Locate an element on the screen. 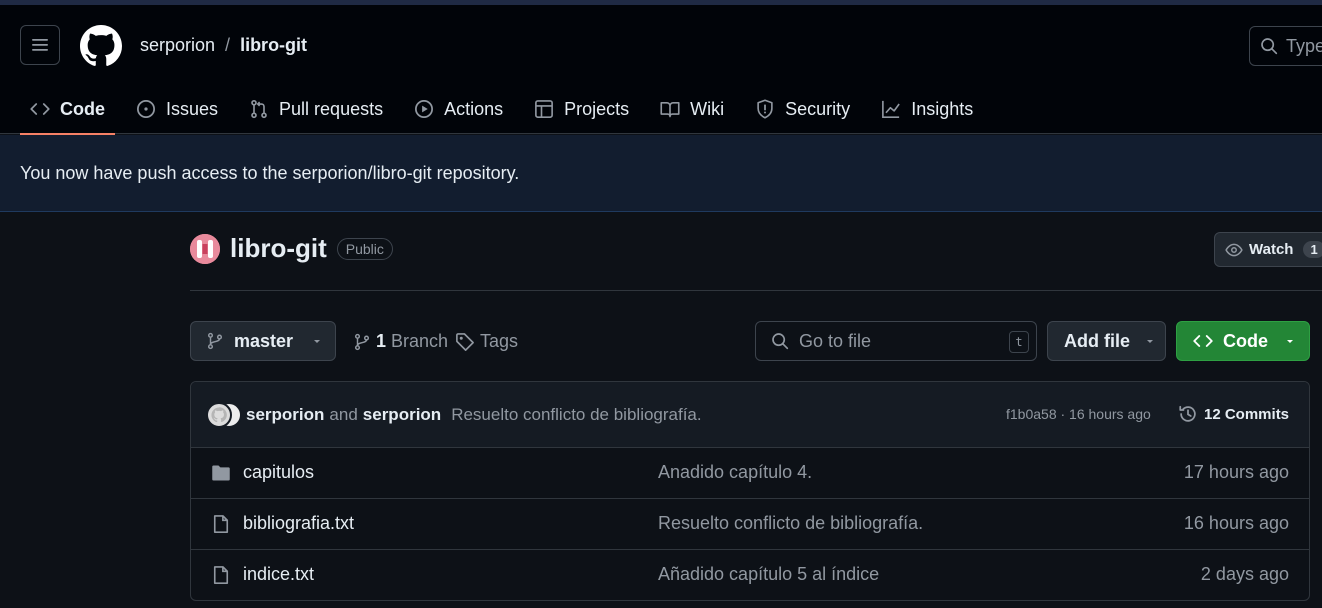 The width and height of the screenshot is (1322, 608). commit-message: Resuelto conflicto de bibliografía. is located at coordinates (576, 415).